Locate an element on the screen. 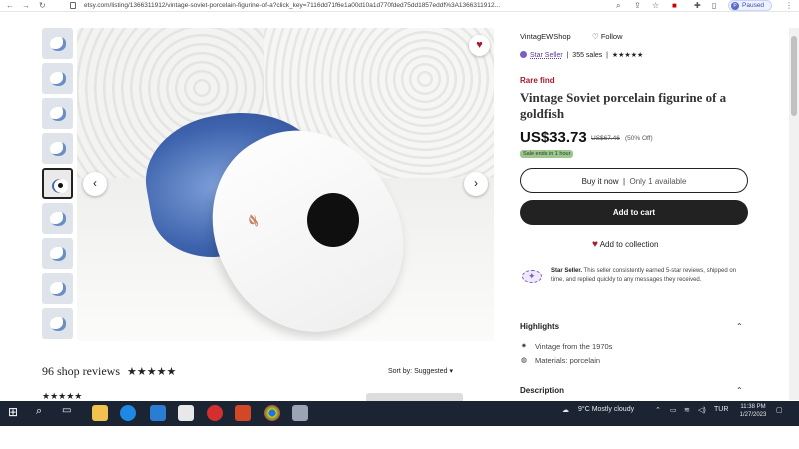 The image size is (799, 449). next-image-button: › is located at coordinates (476, 184).